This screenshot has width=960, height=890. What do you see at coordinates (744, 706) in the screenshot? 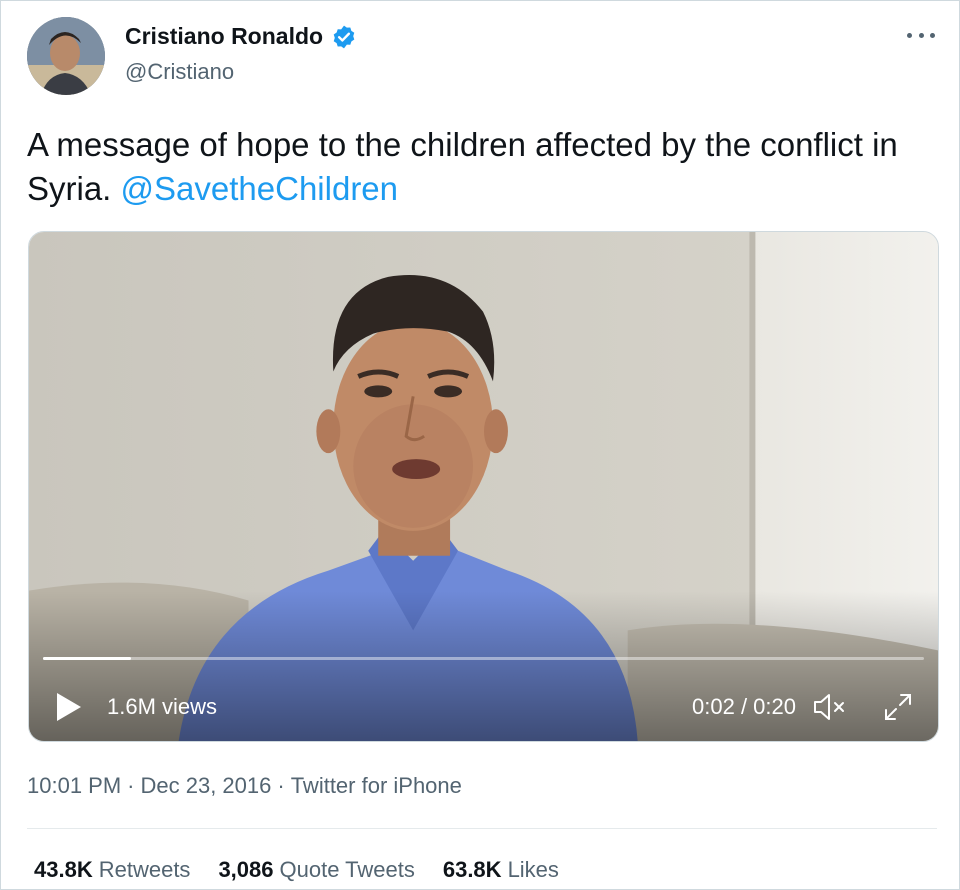
I see `video-time: 0:02 / 0:20` at bounding box center [744, 706].